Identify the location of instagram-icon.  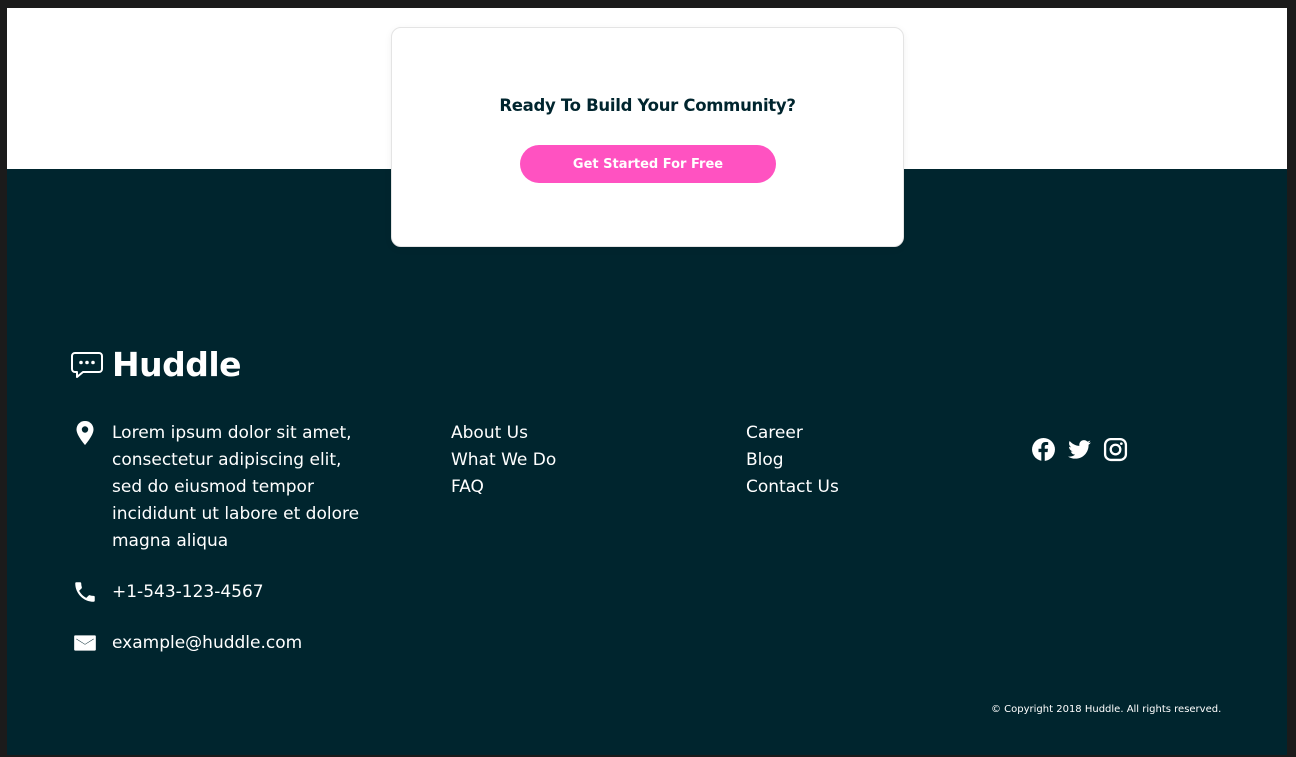
(1115, 449).